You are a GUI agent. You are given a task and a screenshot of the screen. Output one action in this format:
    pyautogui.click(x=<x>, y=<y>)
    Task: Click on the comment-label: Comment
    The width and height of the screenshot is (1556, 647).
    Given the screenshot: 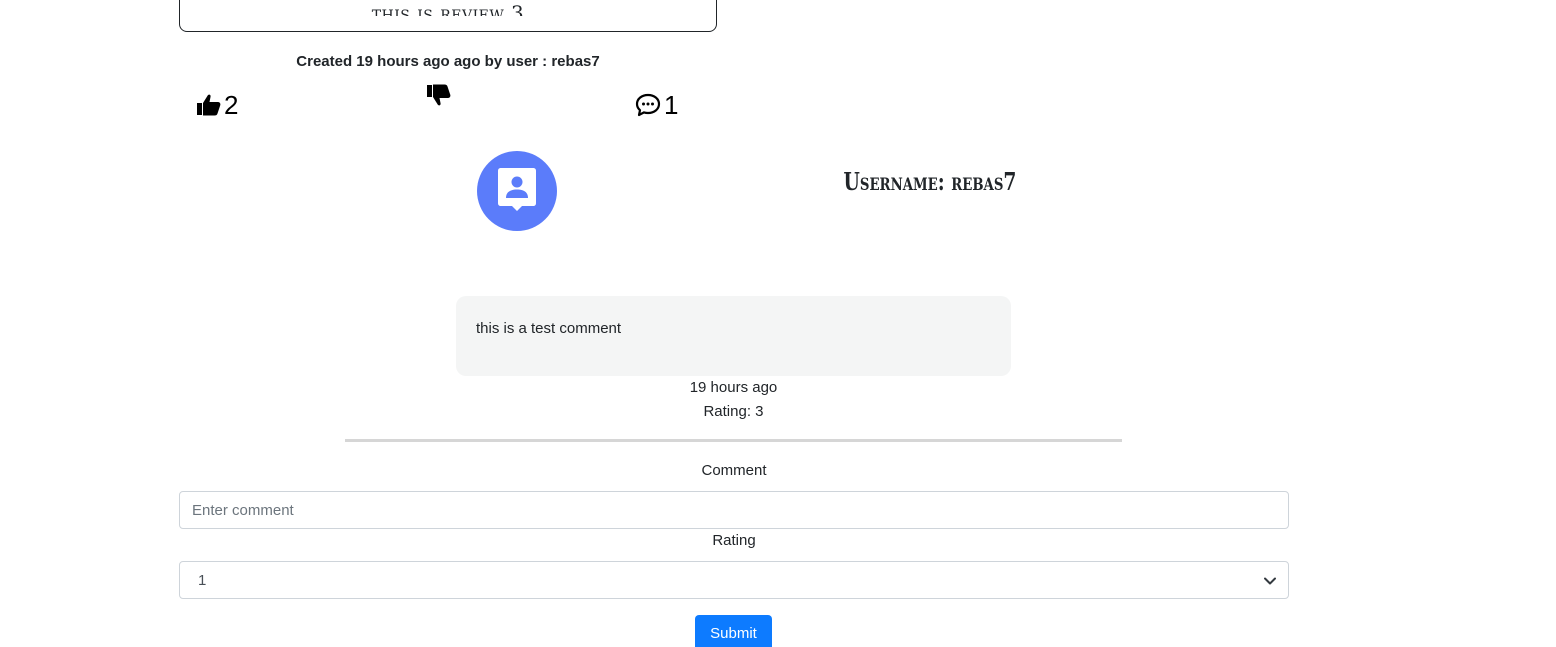 What is the action you would take?
    pyautogui.click(x=734, y=470)
    